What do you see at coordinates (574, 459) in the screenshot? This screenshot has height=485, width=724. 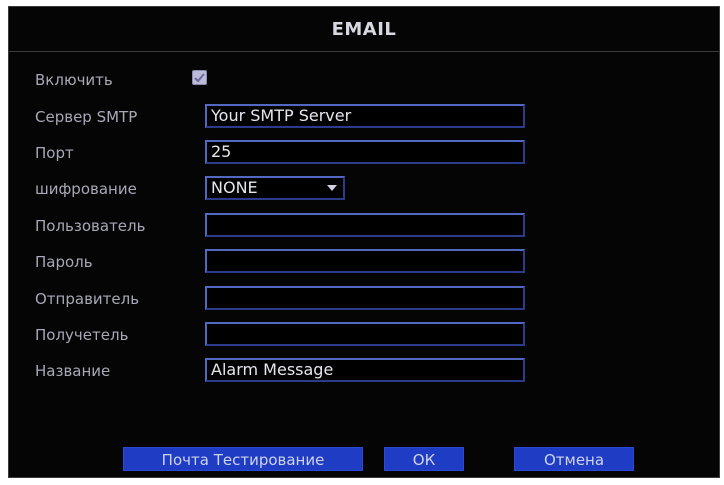 I see `cancel-button: Отмена` at bounding box center [574, 459].